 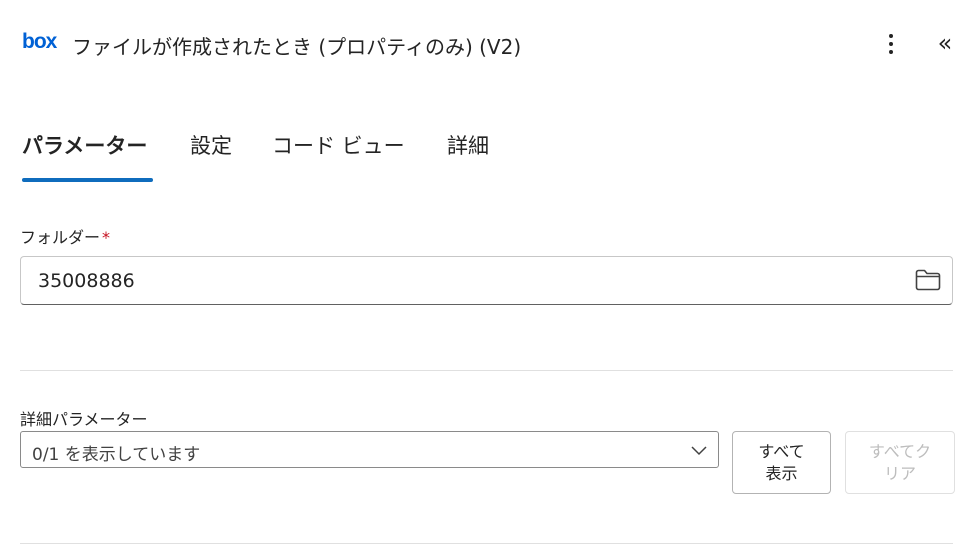 I want to click on more-options-button, so click(x=891, y=44).